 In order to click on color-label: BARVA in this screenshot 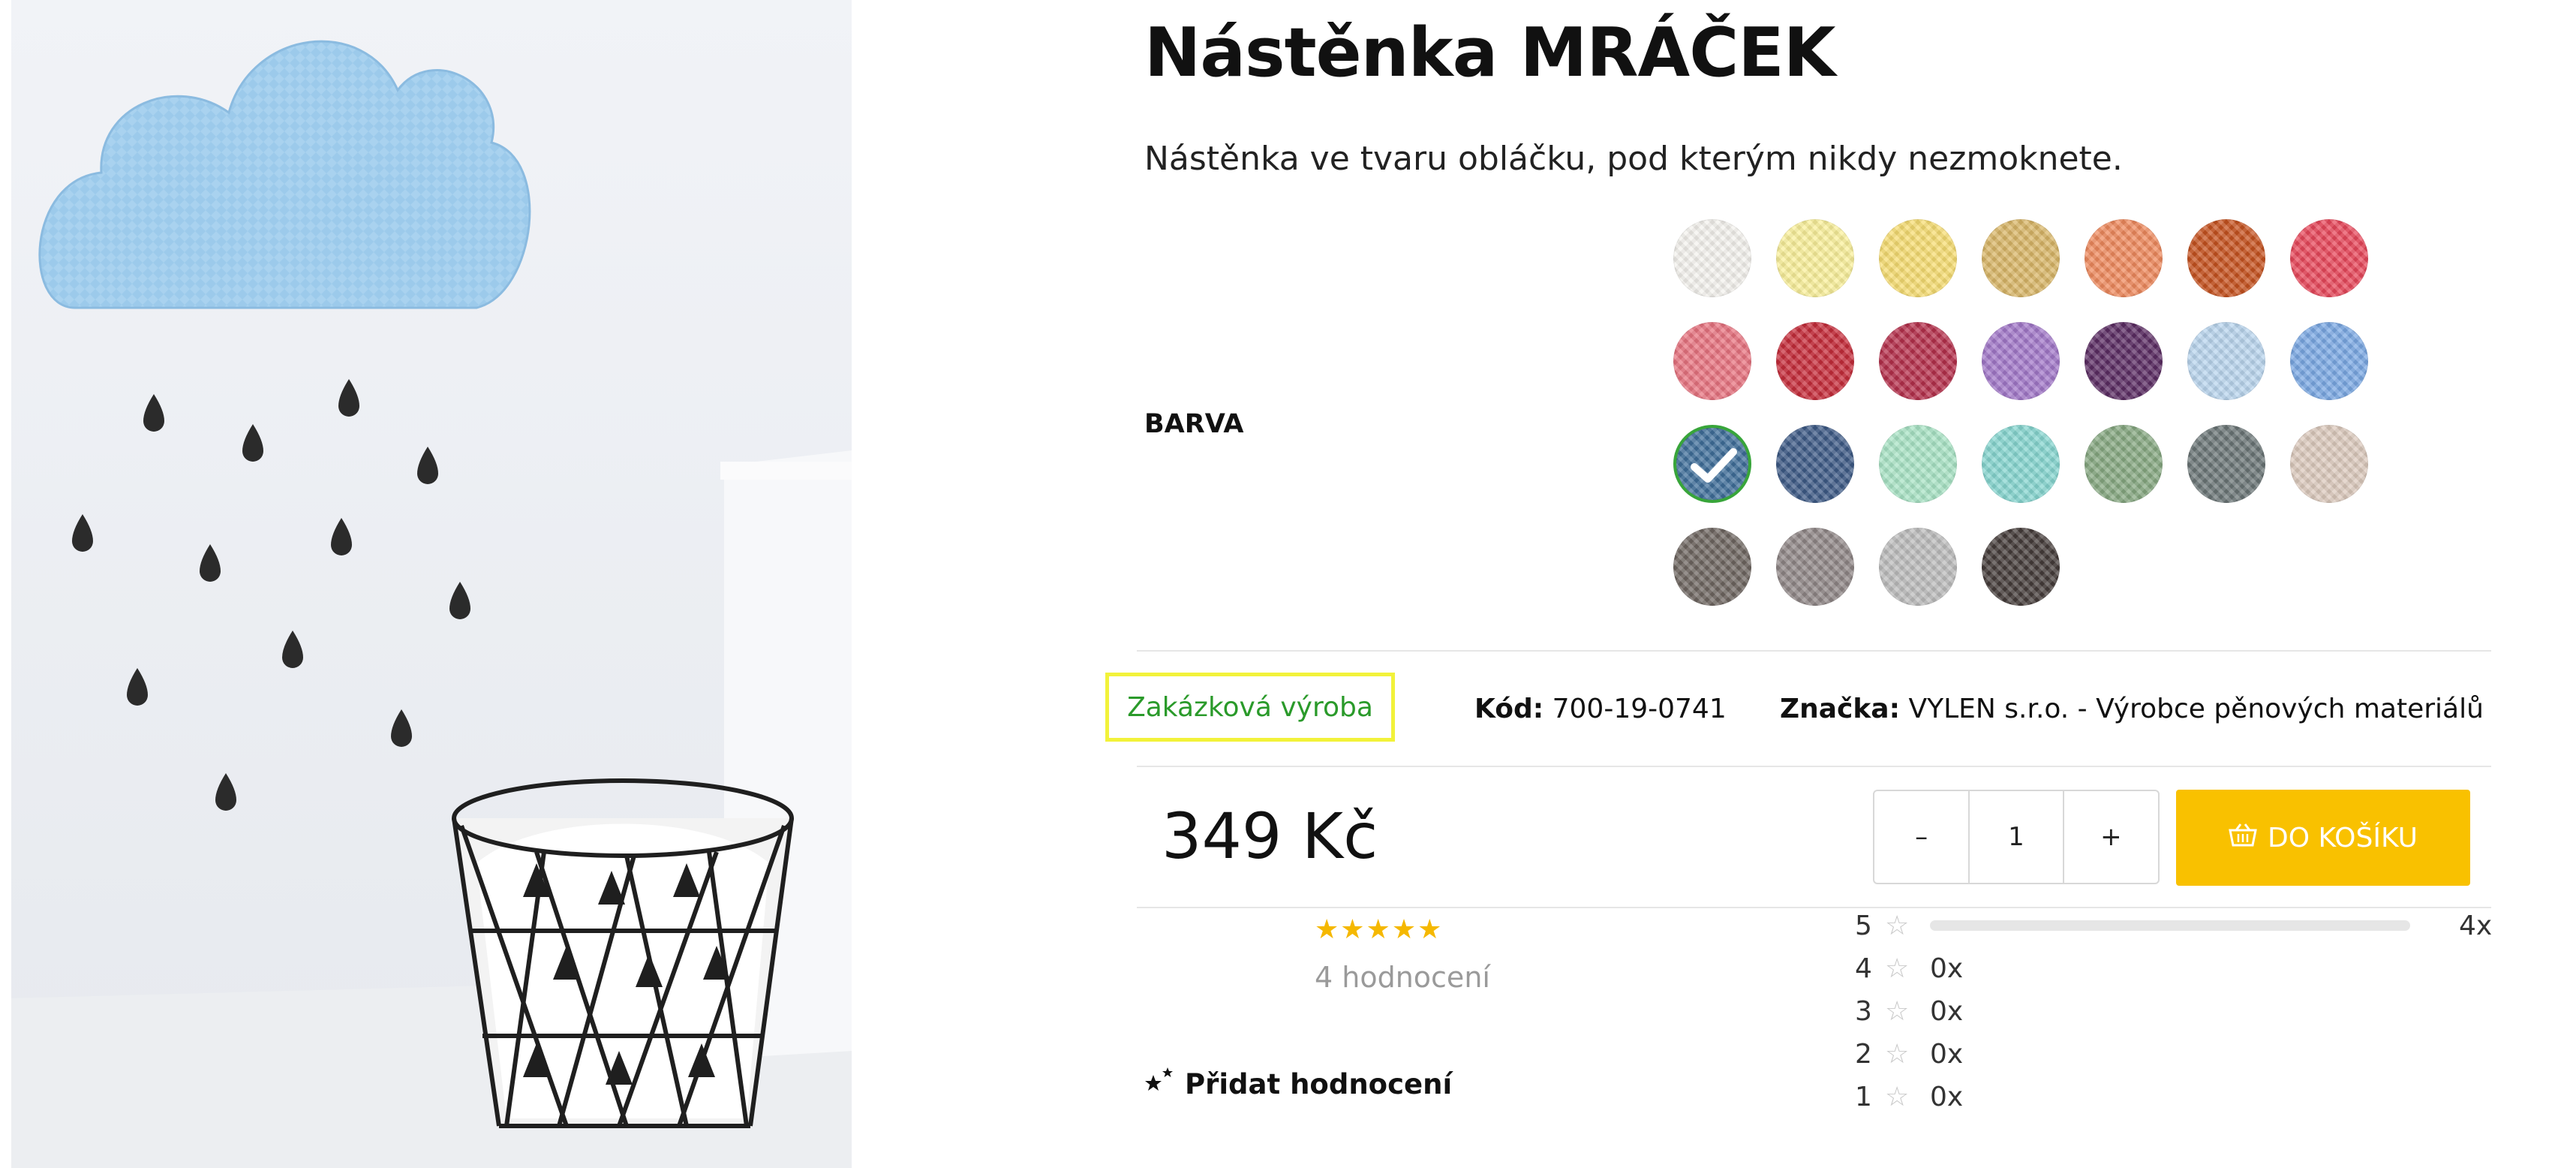, I will do `click(1194, 424)`.